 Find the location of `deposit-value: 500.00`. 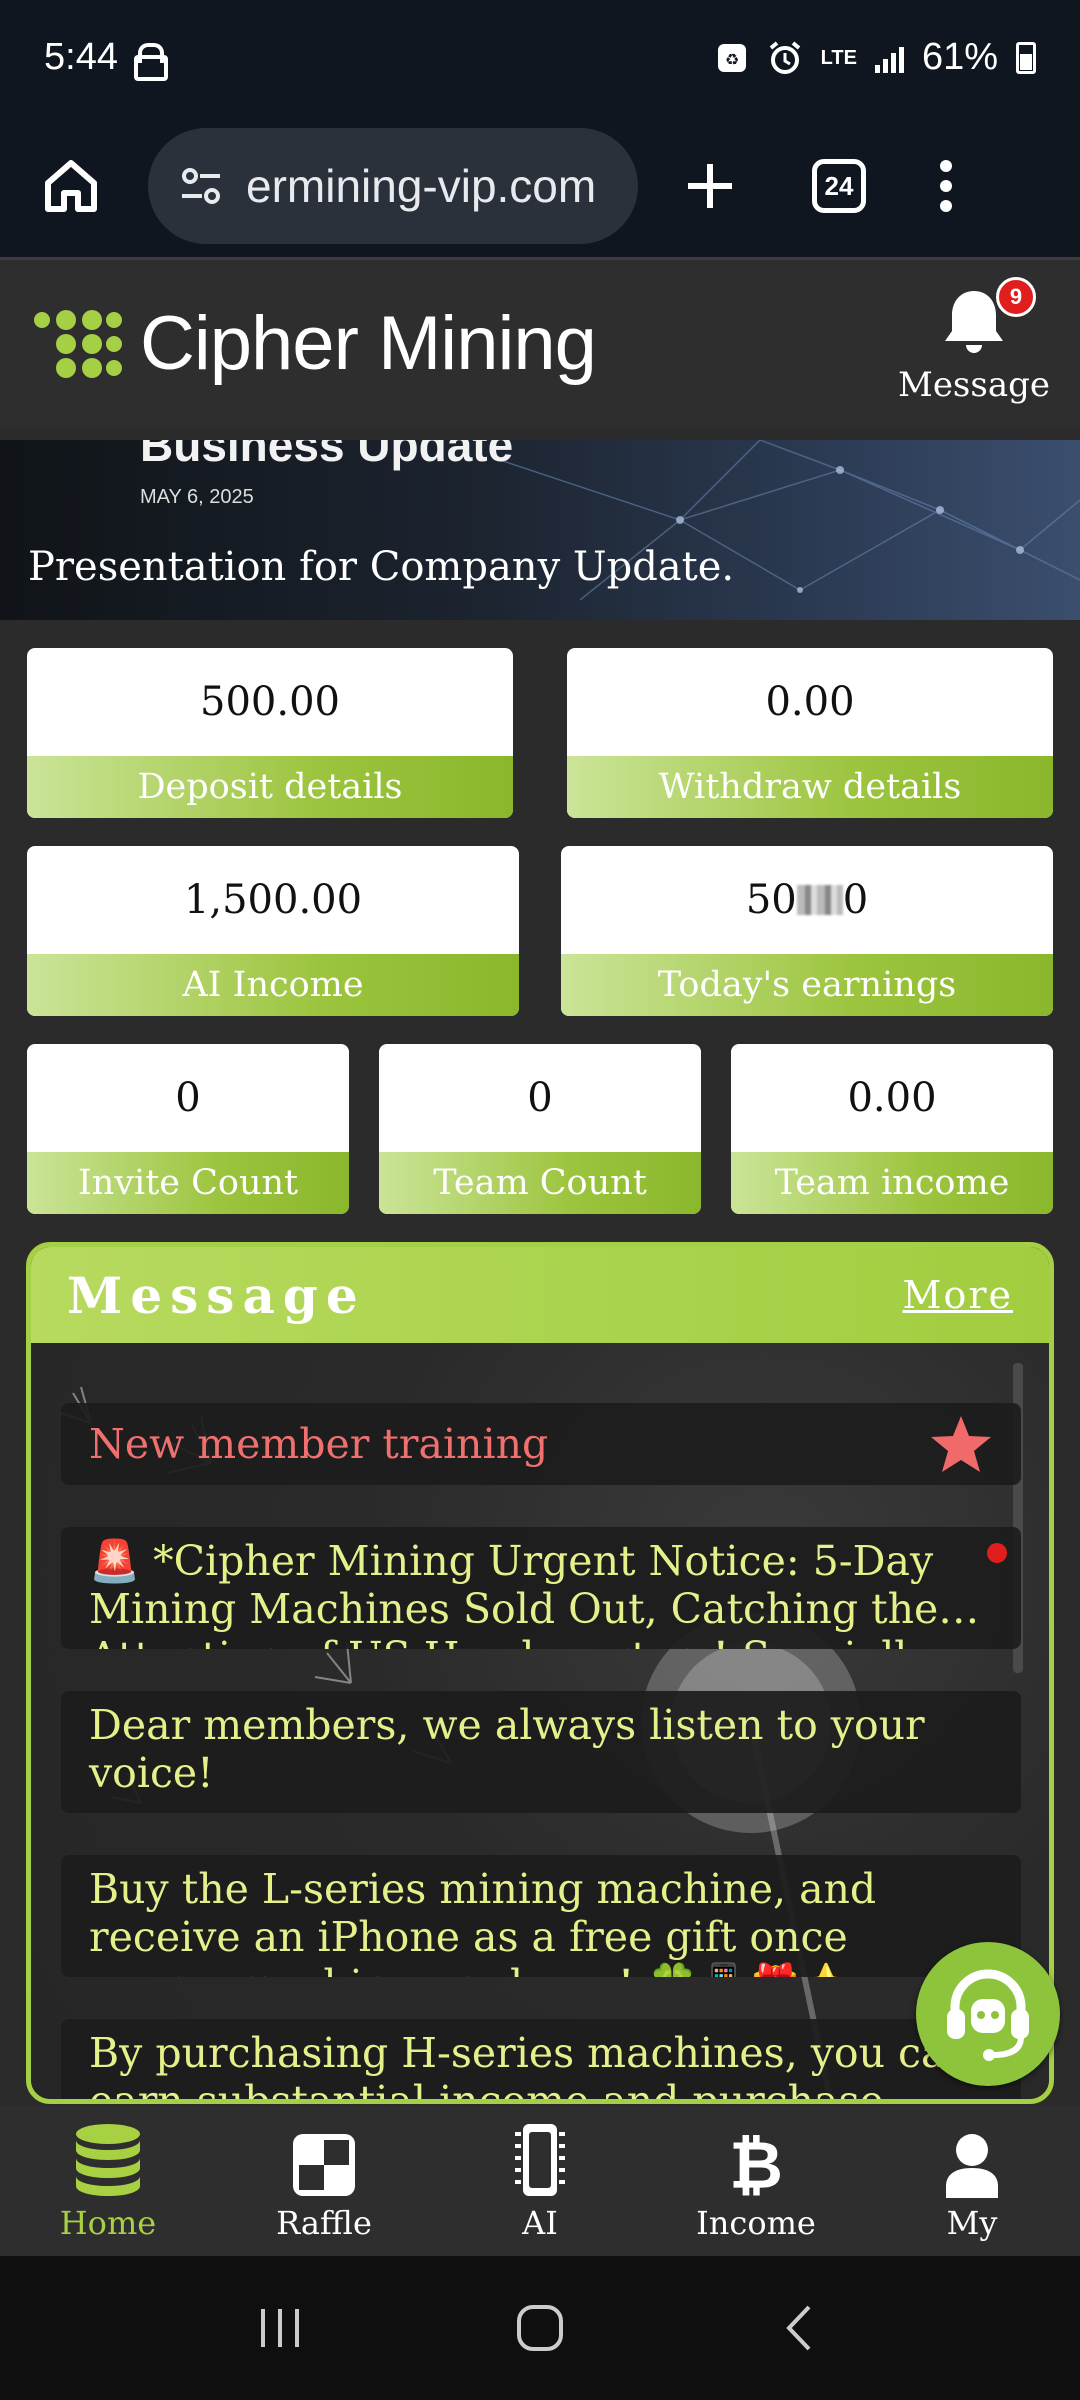

deposit-value: 500.00 is located at coordinates (270, 702).